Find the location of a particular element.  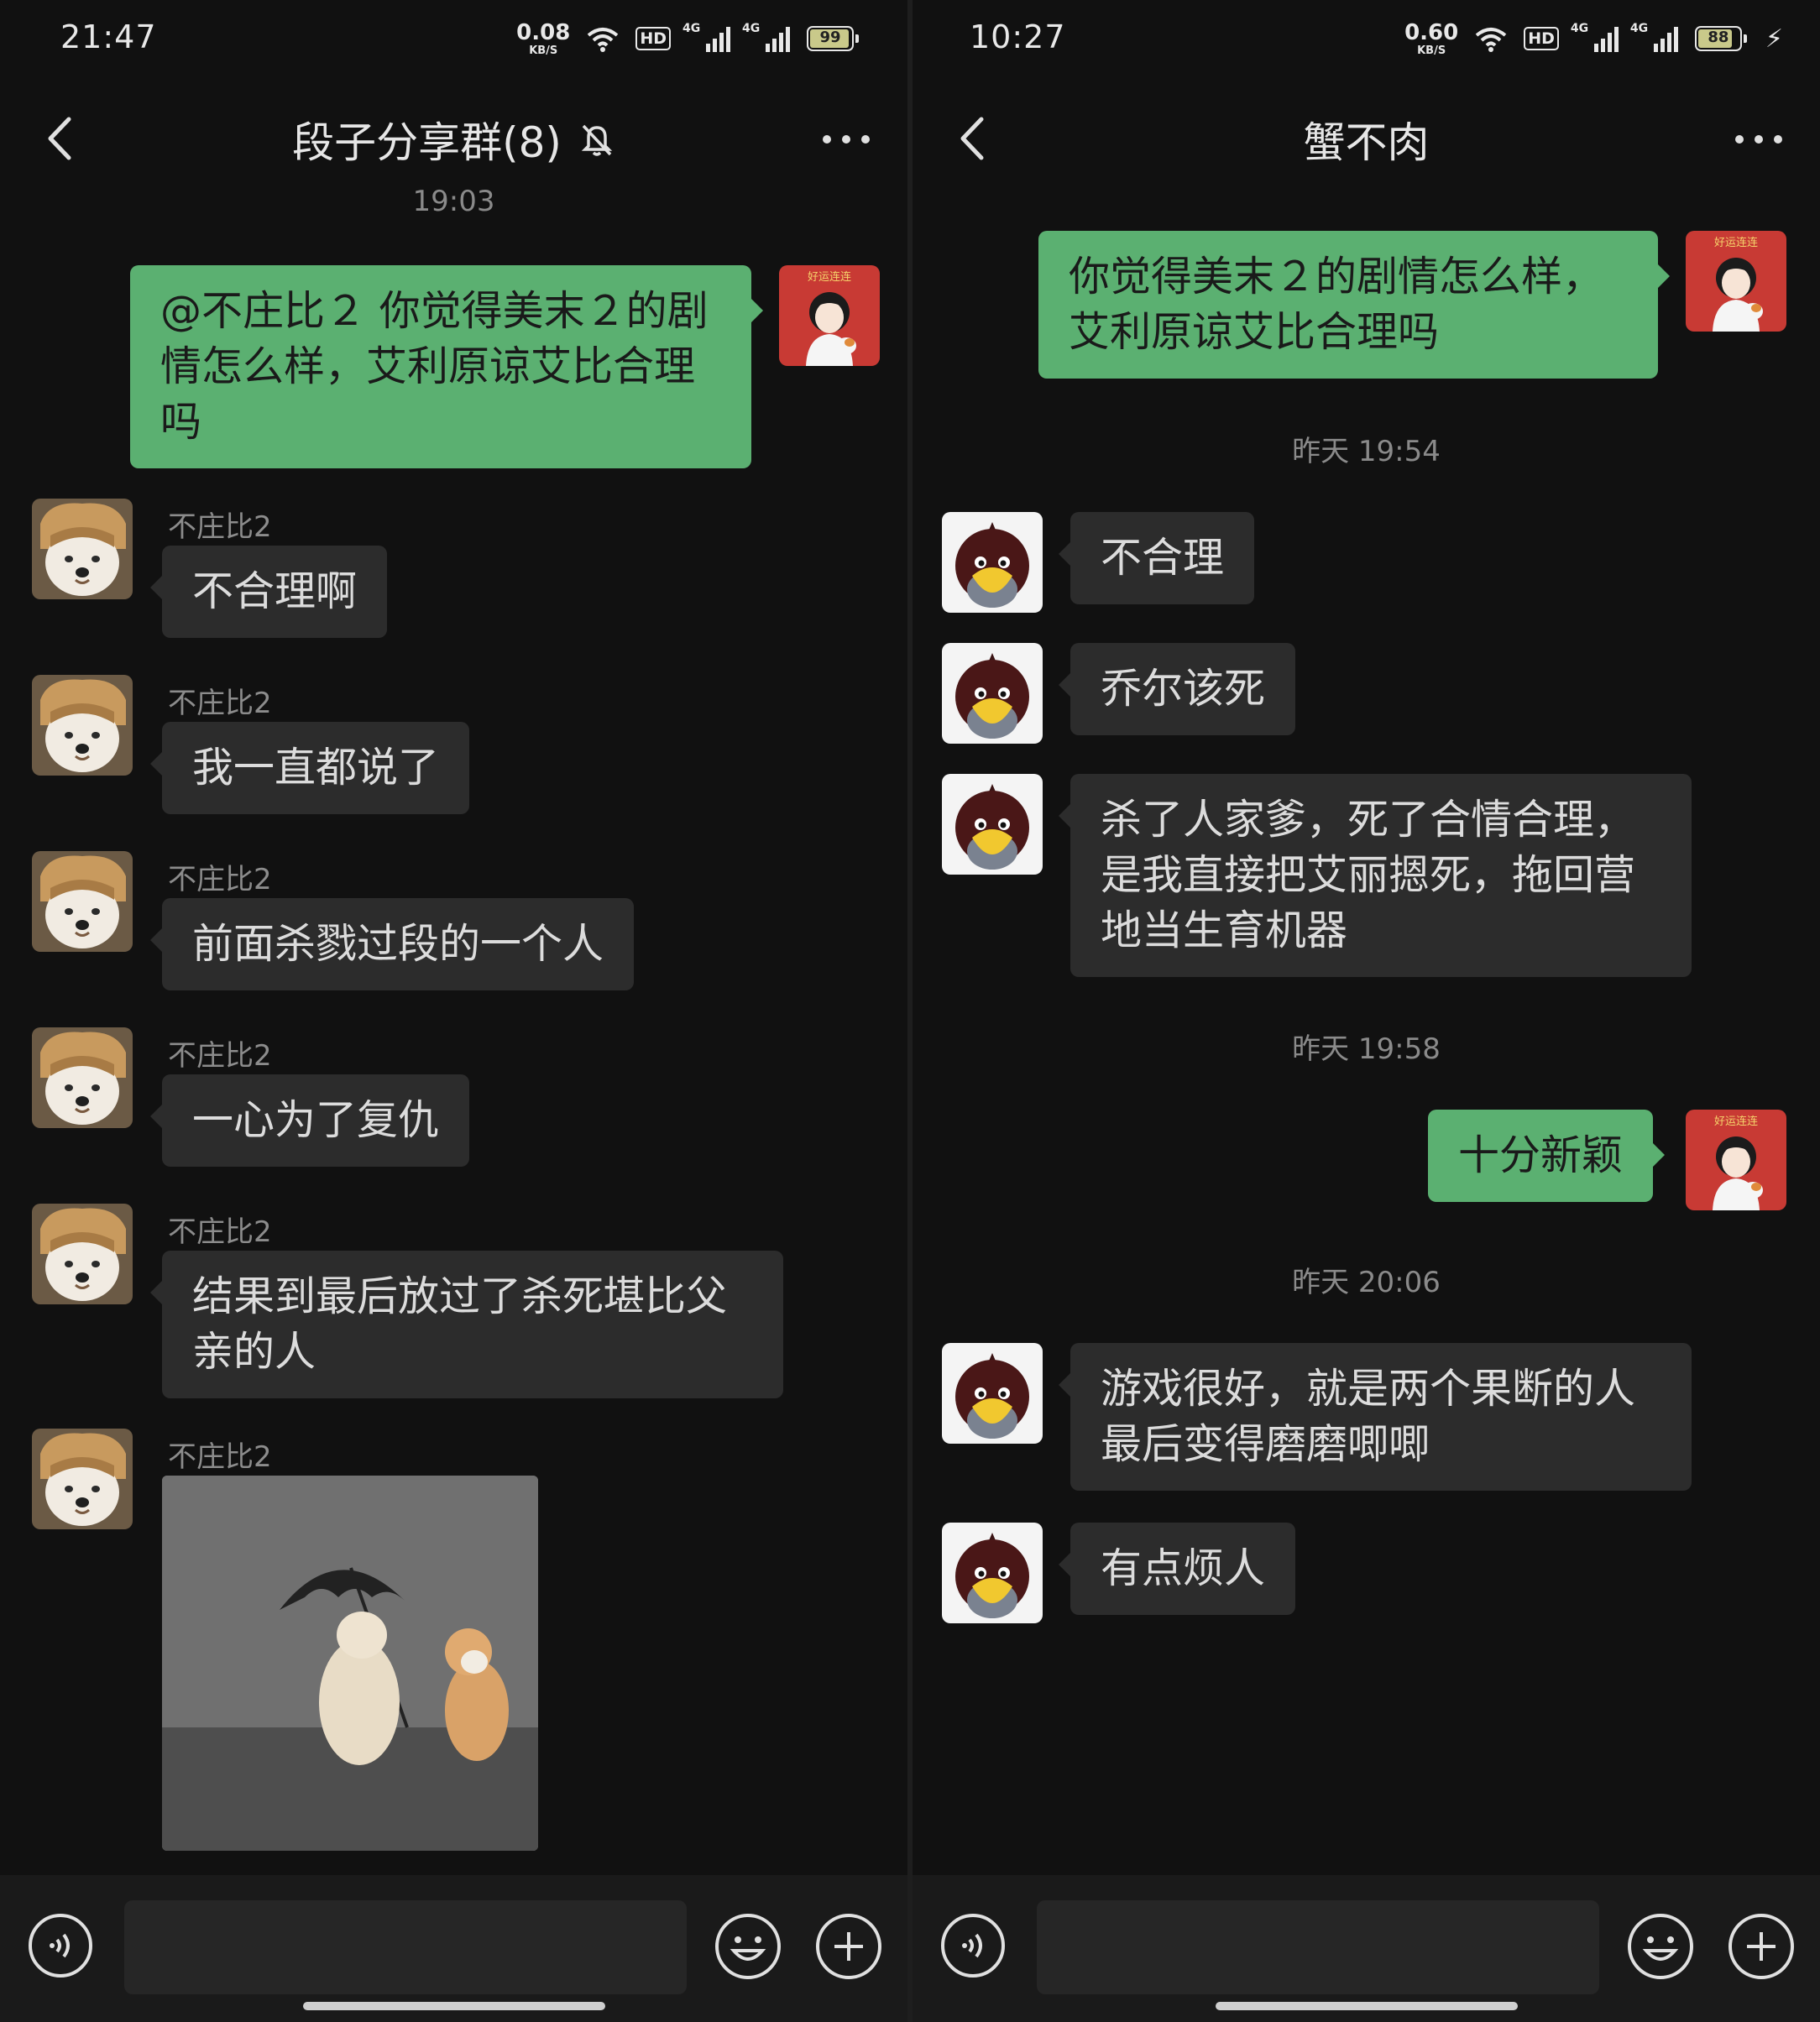

image-message is located at coordinates (350, 1664).